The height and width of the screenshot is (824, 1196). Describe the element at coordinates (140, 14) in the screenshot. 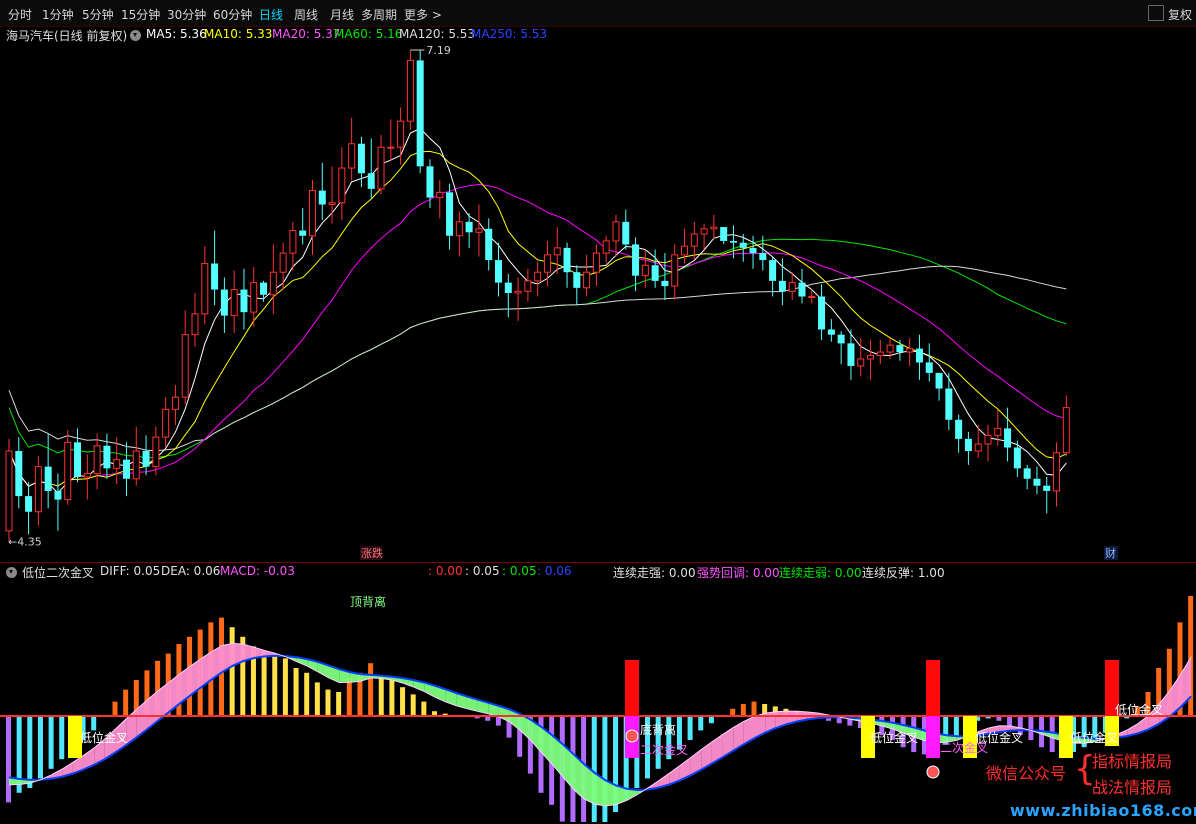

I see `tab-3: 15分钟` at that location.